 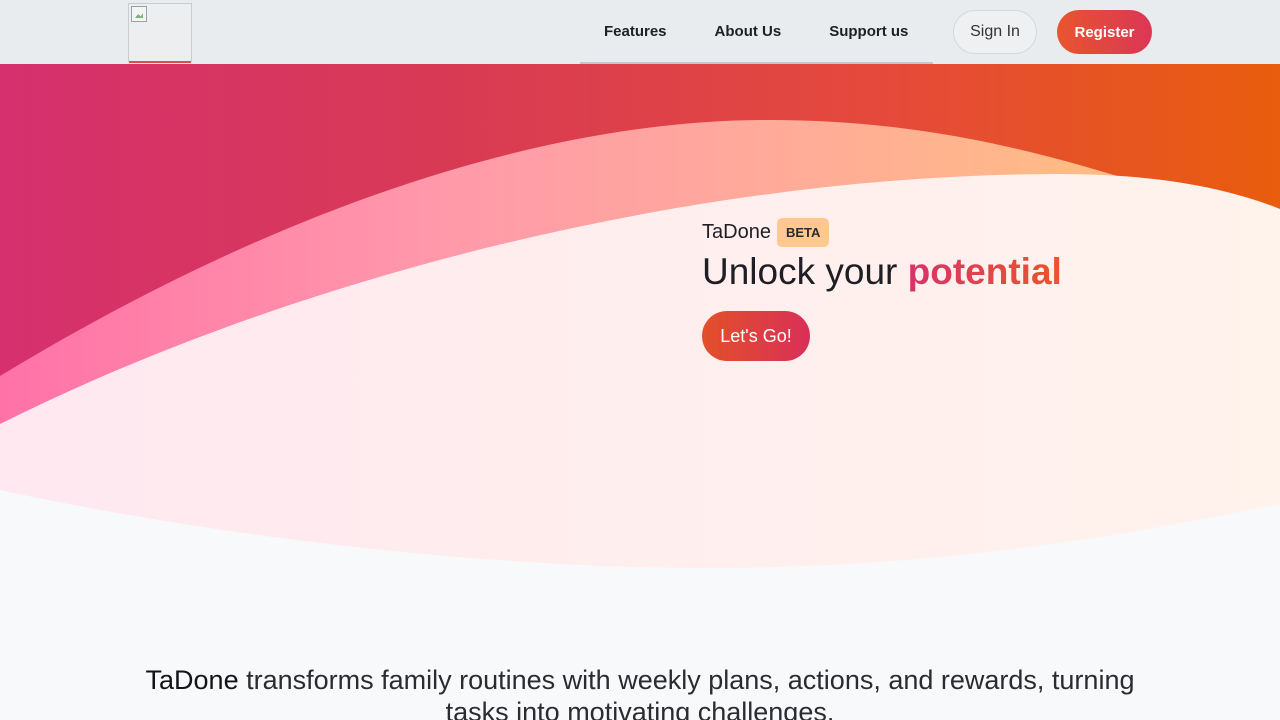 What do you see at coordinates (635, 31) in the screenshot?
I see `nav-link-features: Features` at bounding box center [635, 31].